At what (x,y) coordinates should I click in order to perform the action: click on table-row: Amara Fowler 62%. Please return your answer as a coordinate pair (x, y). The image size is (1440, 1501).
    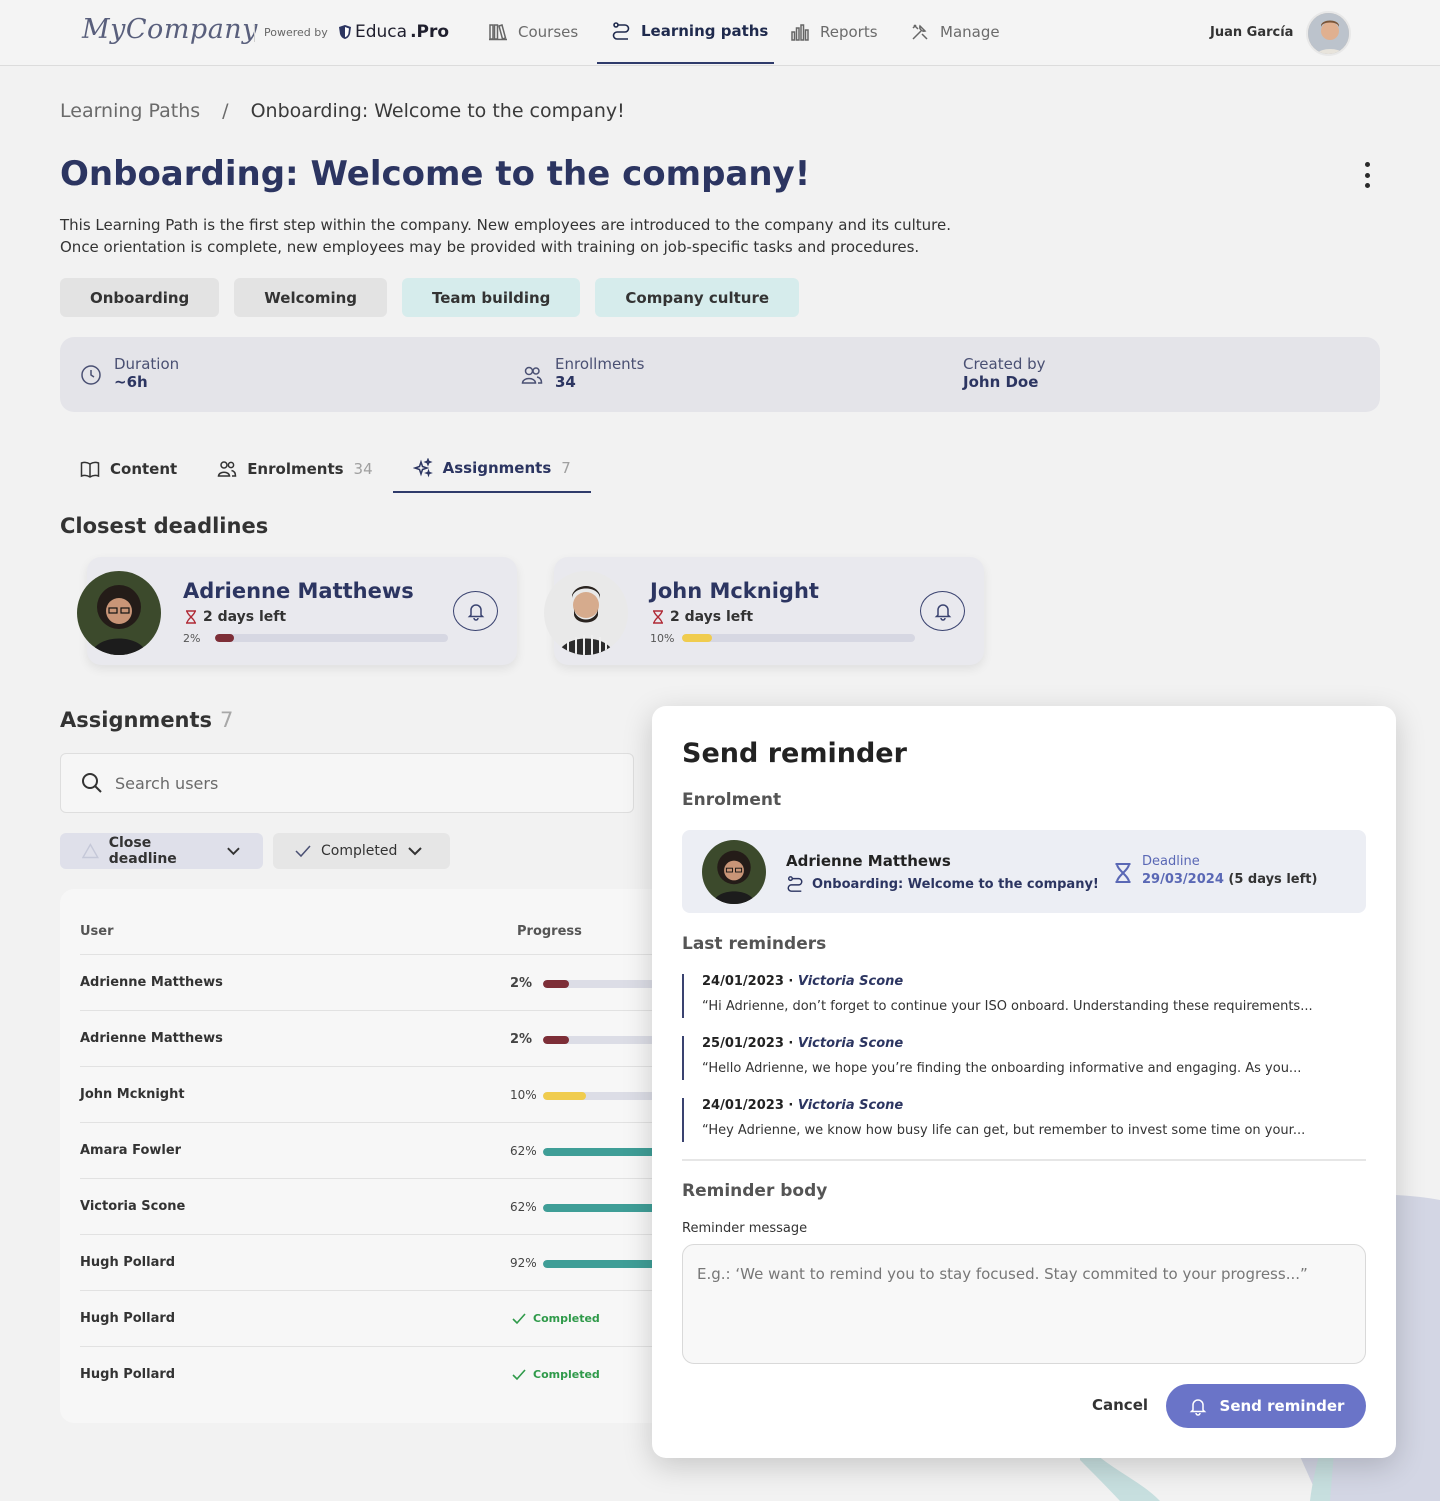
    Looking at the image, I should click on (391, 1150).